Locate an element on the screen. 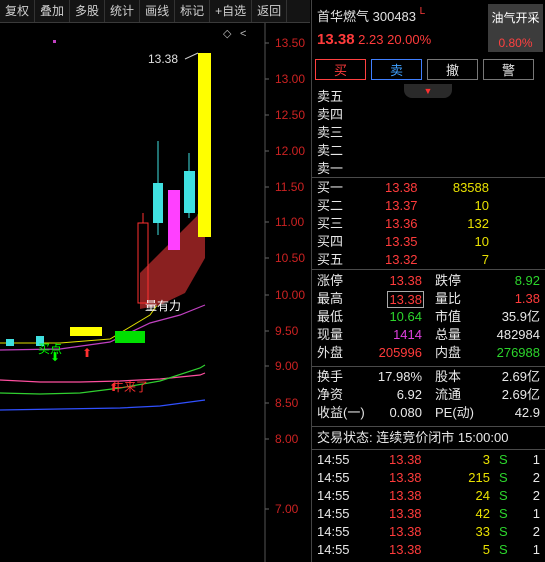 The width and height of the screenshot is (545, 562). stat-value: 17.98% is located at coordinates (399, 376).